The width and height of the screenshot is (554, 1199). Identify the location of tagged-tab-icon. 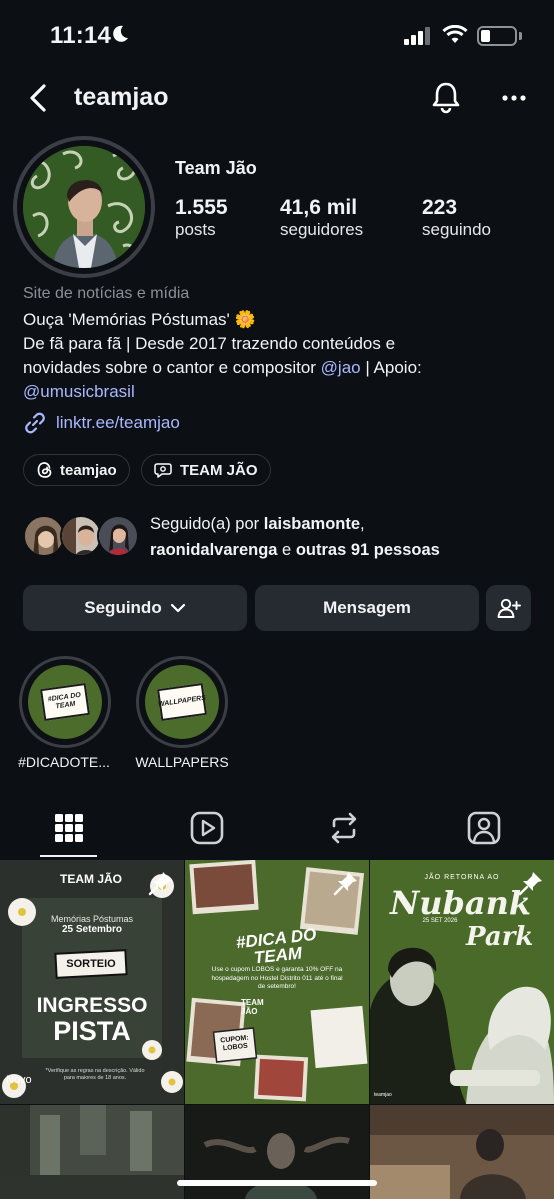
(484, 828).